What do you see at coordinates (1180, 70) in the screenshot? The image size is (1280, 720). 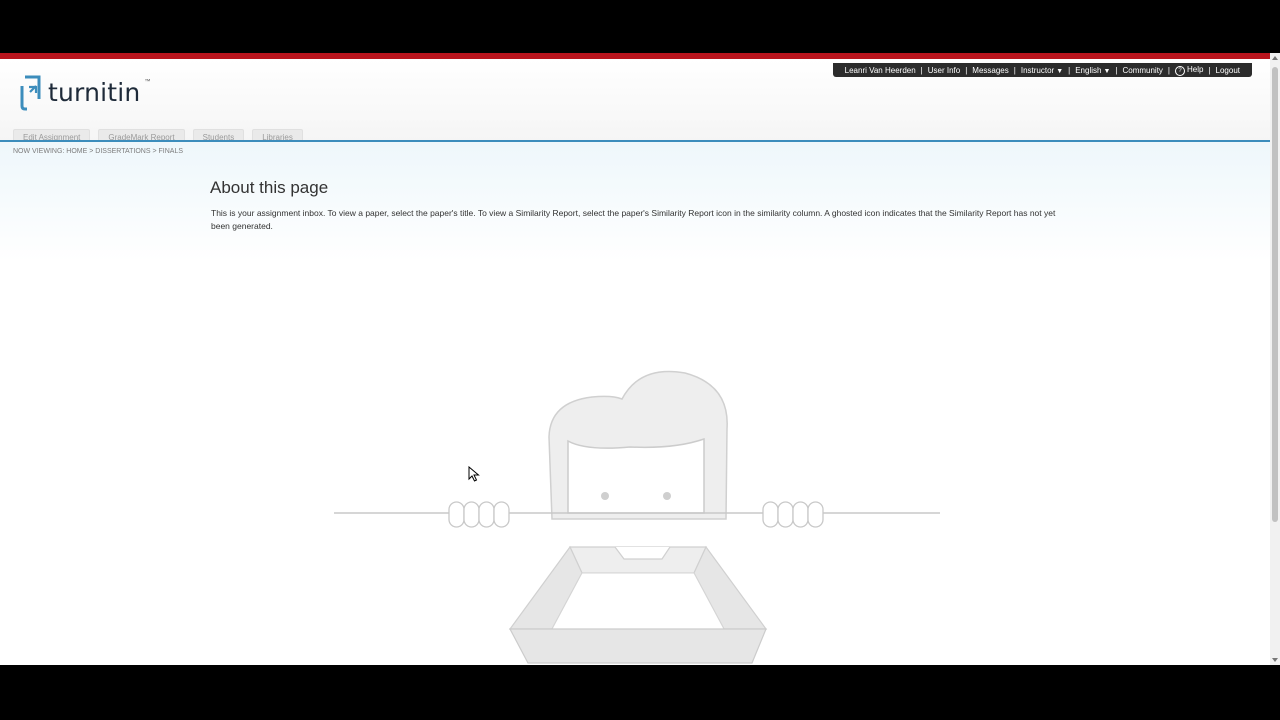 I see `help-circle-icon: ?` at bounding box center [1180, 70].